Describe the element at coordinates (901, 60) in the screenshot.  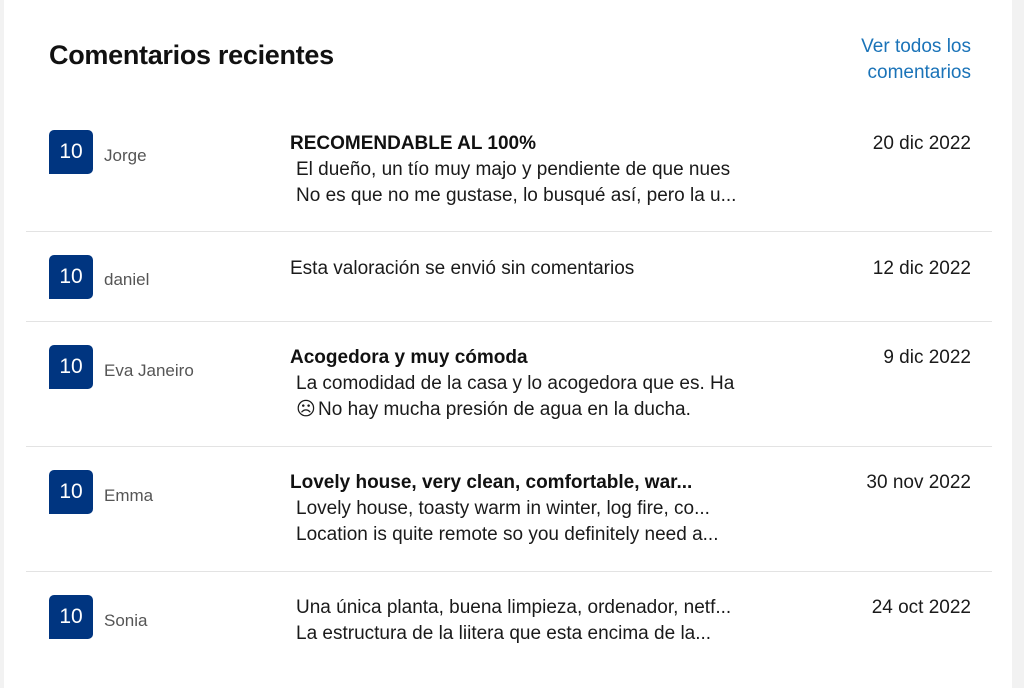
I see `see-all-reviews-link: Ver todos los comentarios` at that location.